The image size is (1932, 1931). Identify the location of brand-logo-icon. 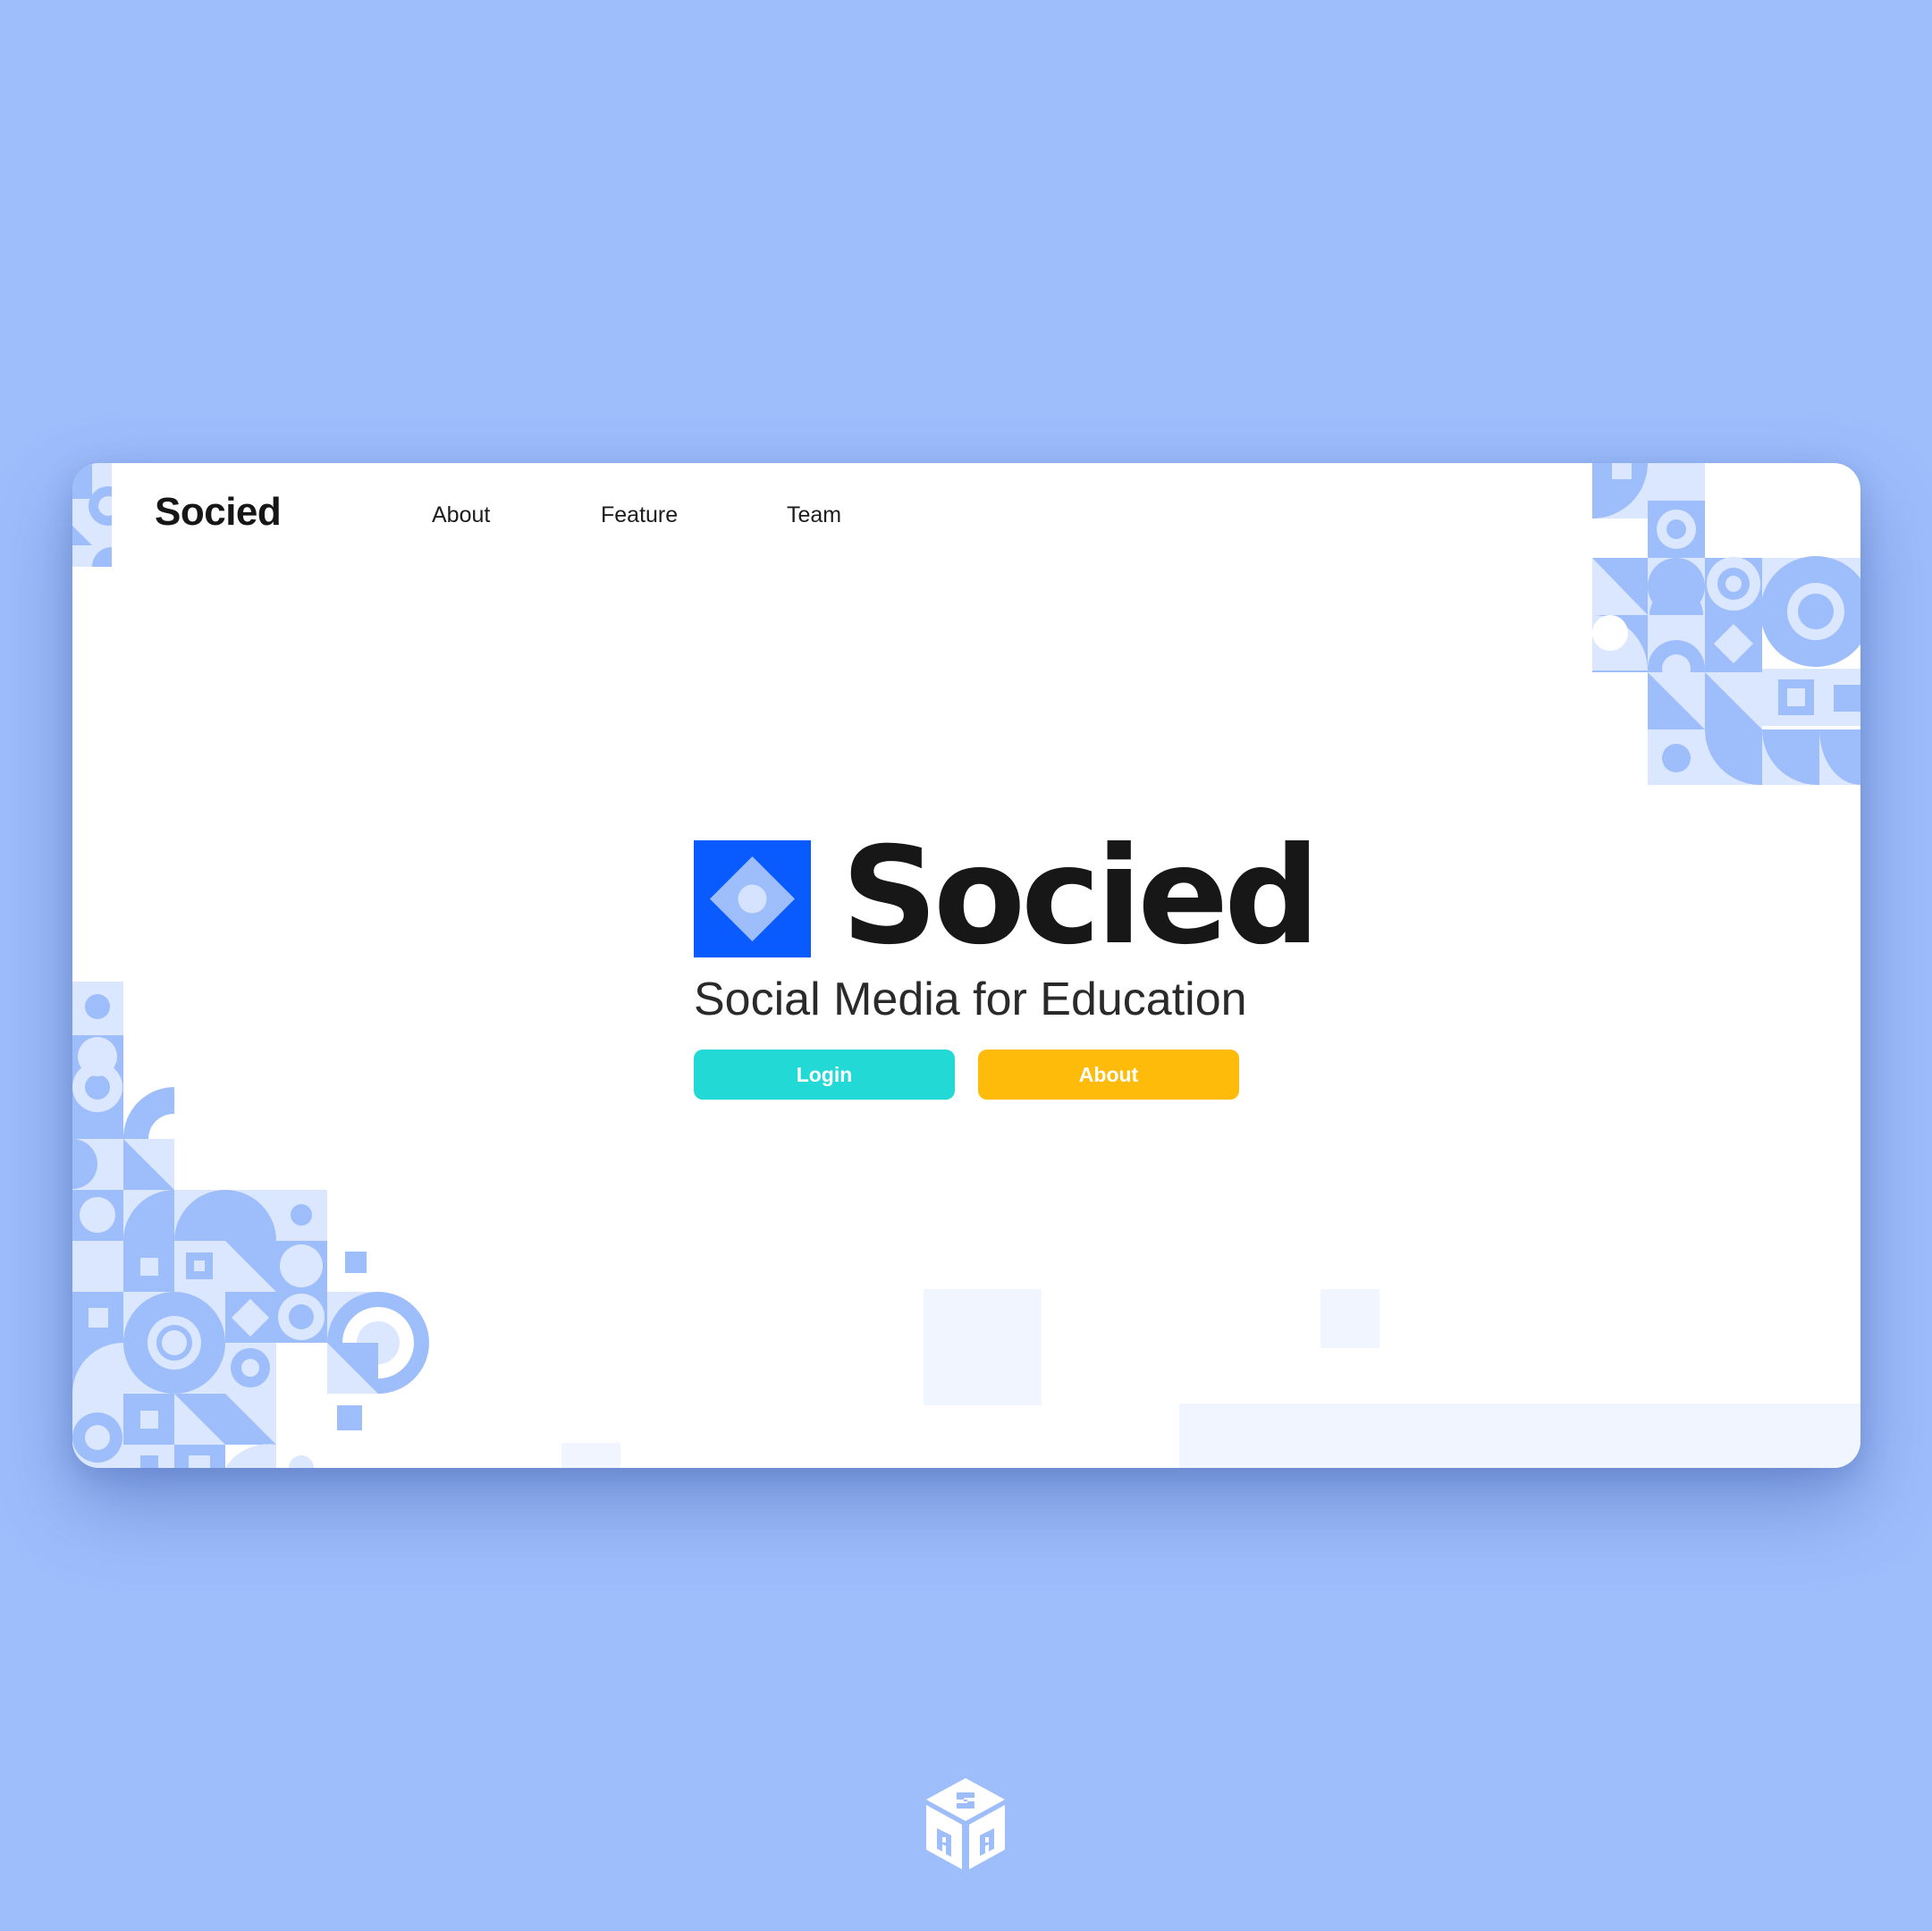
(752, 898).